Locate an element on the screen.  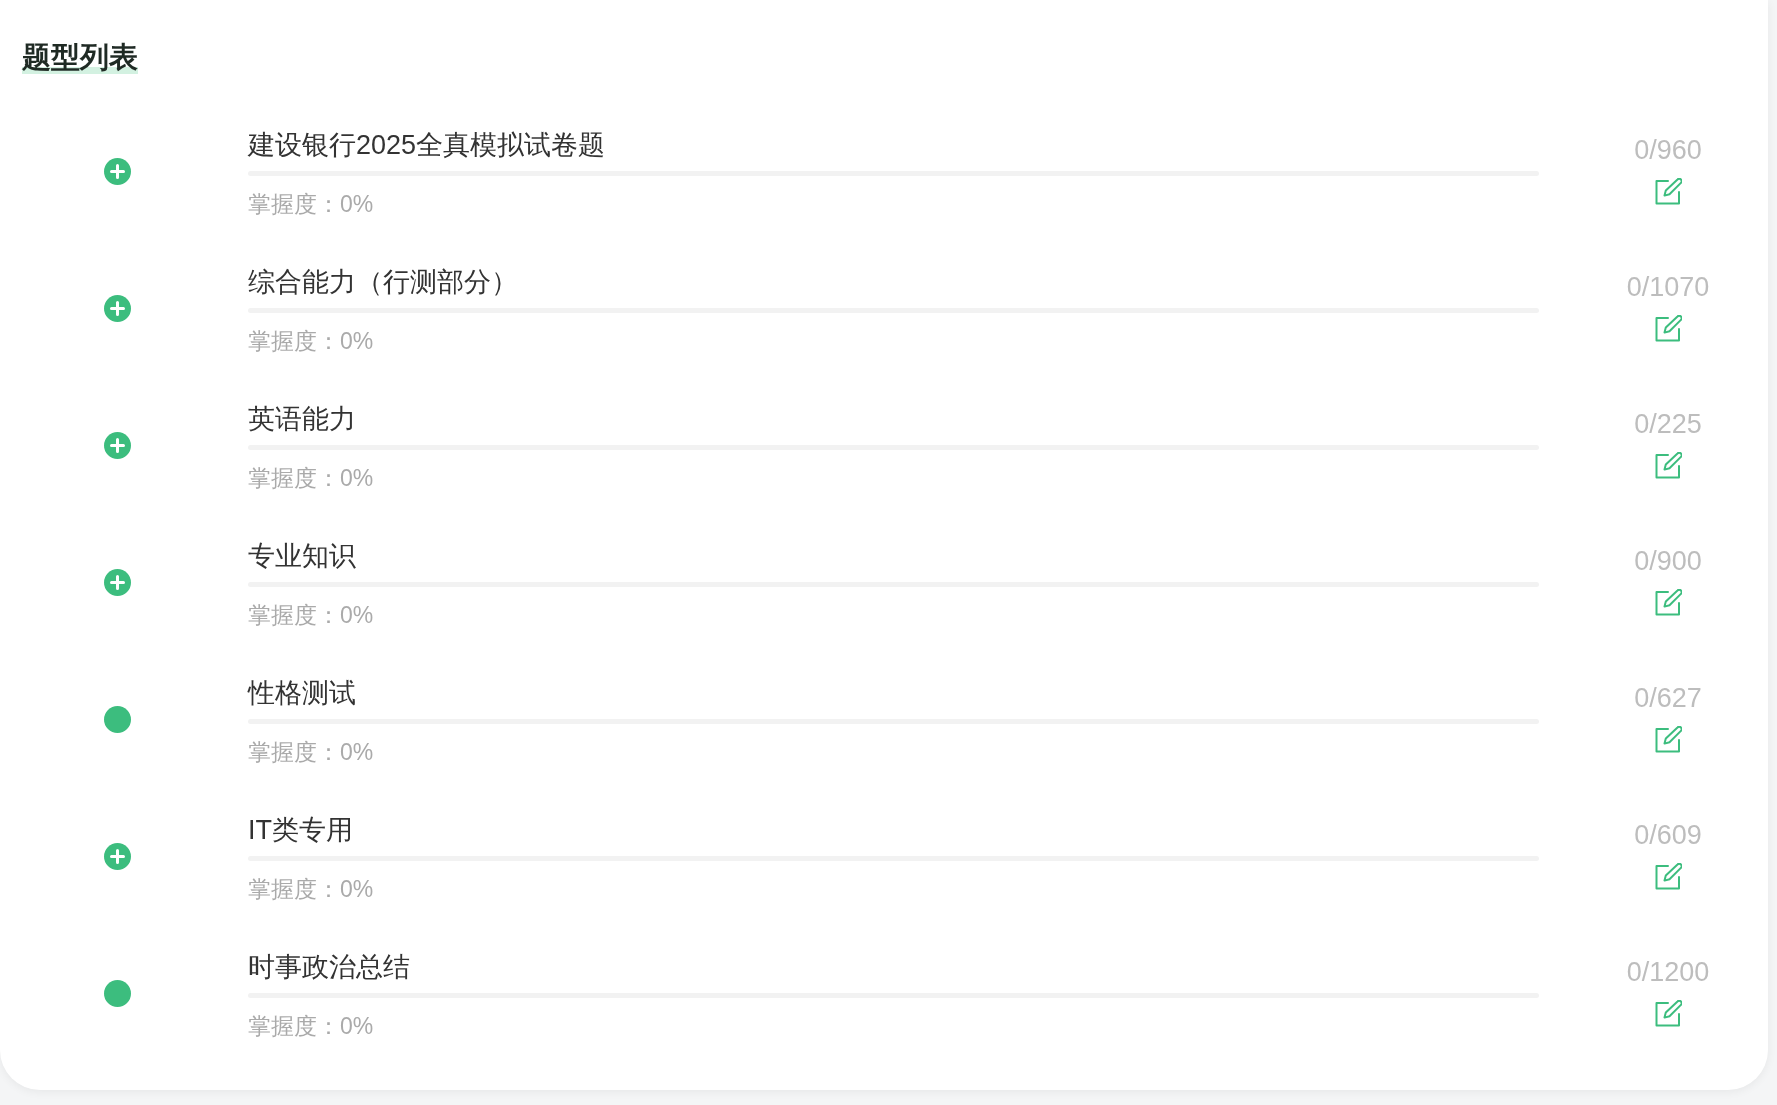
item-title: 建设银行2025全真模拟试卷题 is located at coordinates (427, 145).